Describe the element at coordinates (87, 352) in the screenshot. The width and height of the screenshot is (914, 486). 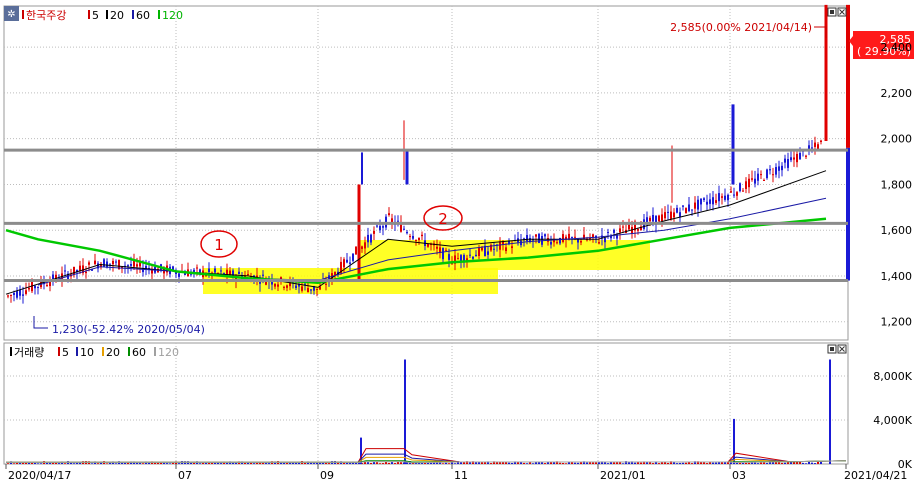
I see `legend-label: 10` at that location.